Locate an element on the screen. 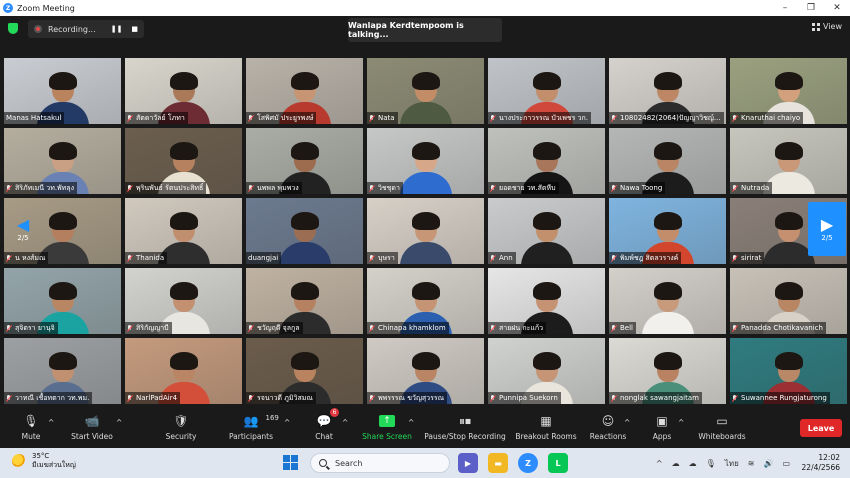 Image resolution: width=850 pixels, height=478 pixels. participant-tile: Knaruthai chaiyo is located at coordinates (788, 91).